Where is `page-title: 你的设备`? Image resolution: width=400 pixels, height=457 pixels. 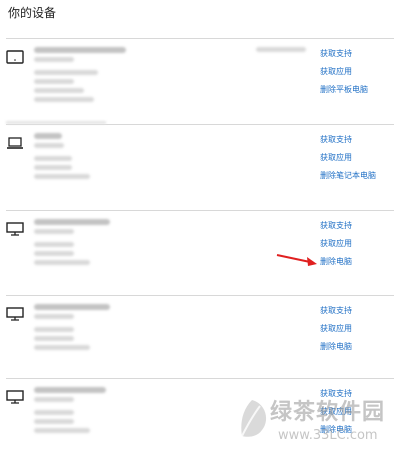
page-title: 你的设备 is located at coordinates (32, 13).